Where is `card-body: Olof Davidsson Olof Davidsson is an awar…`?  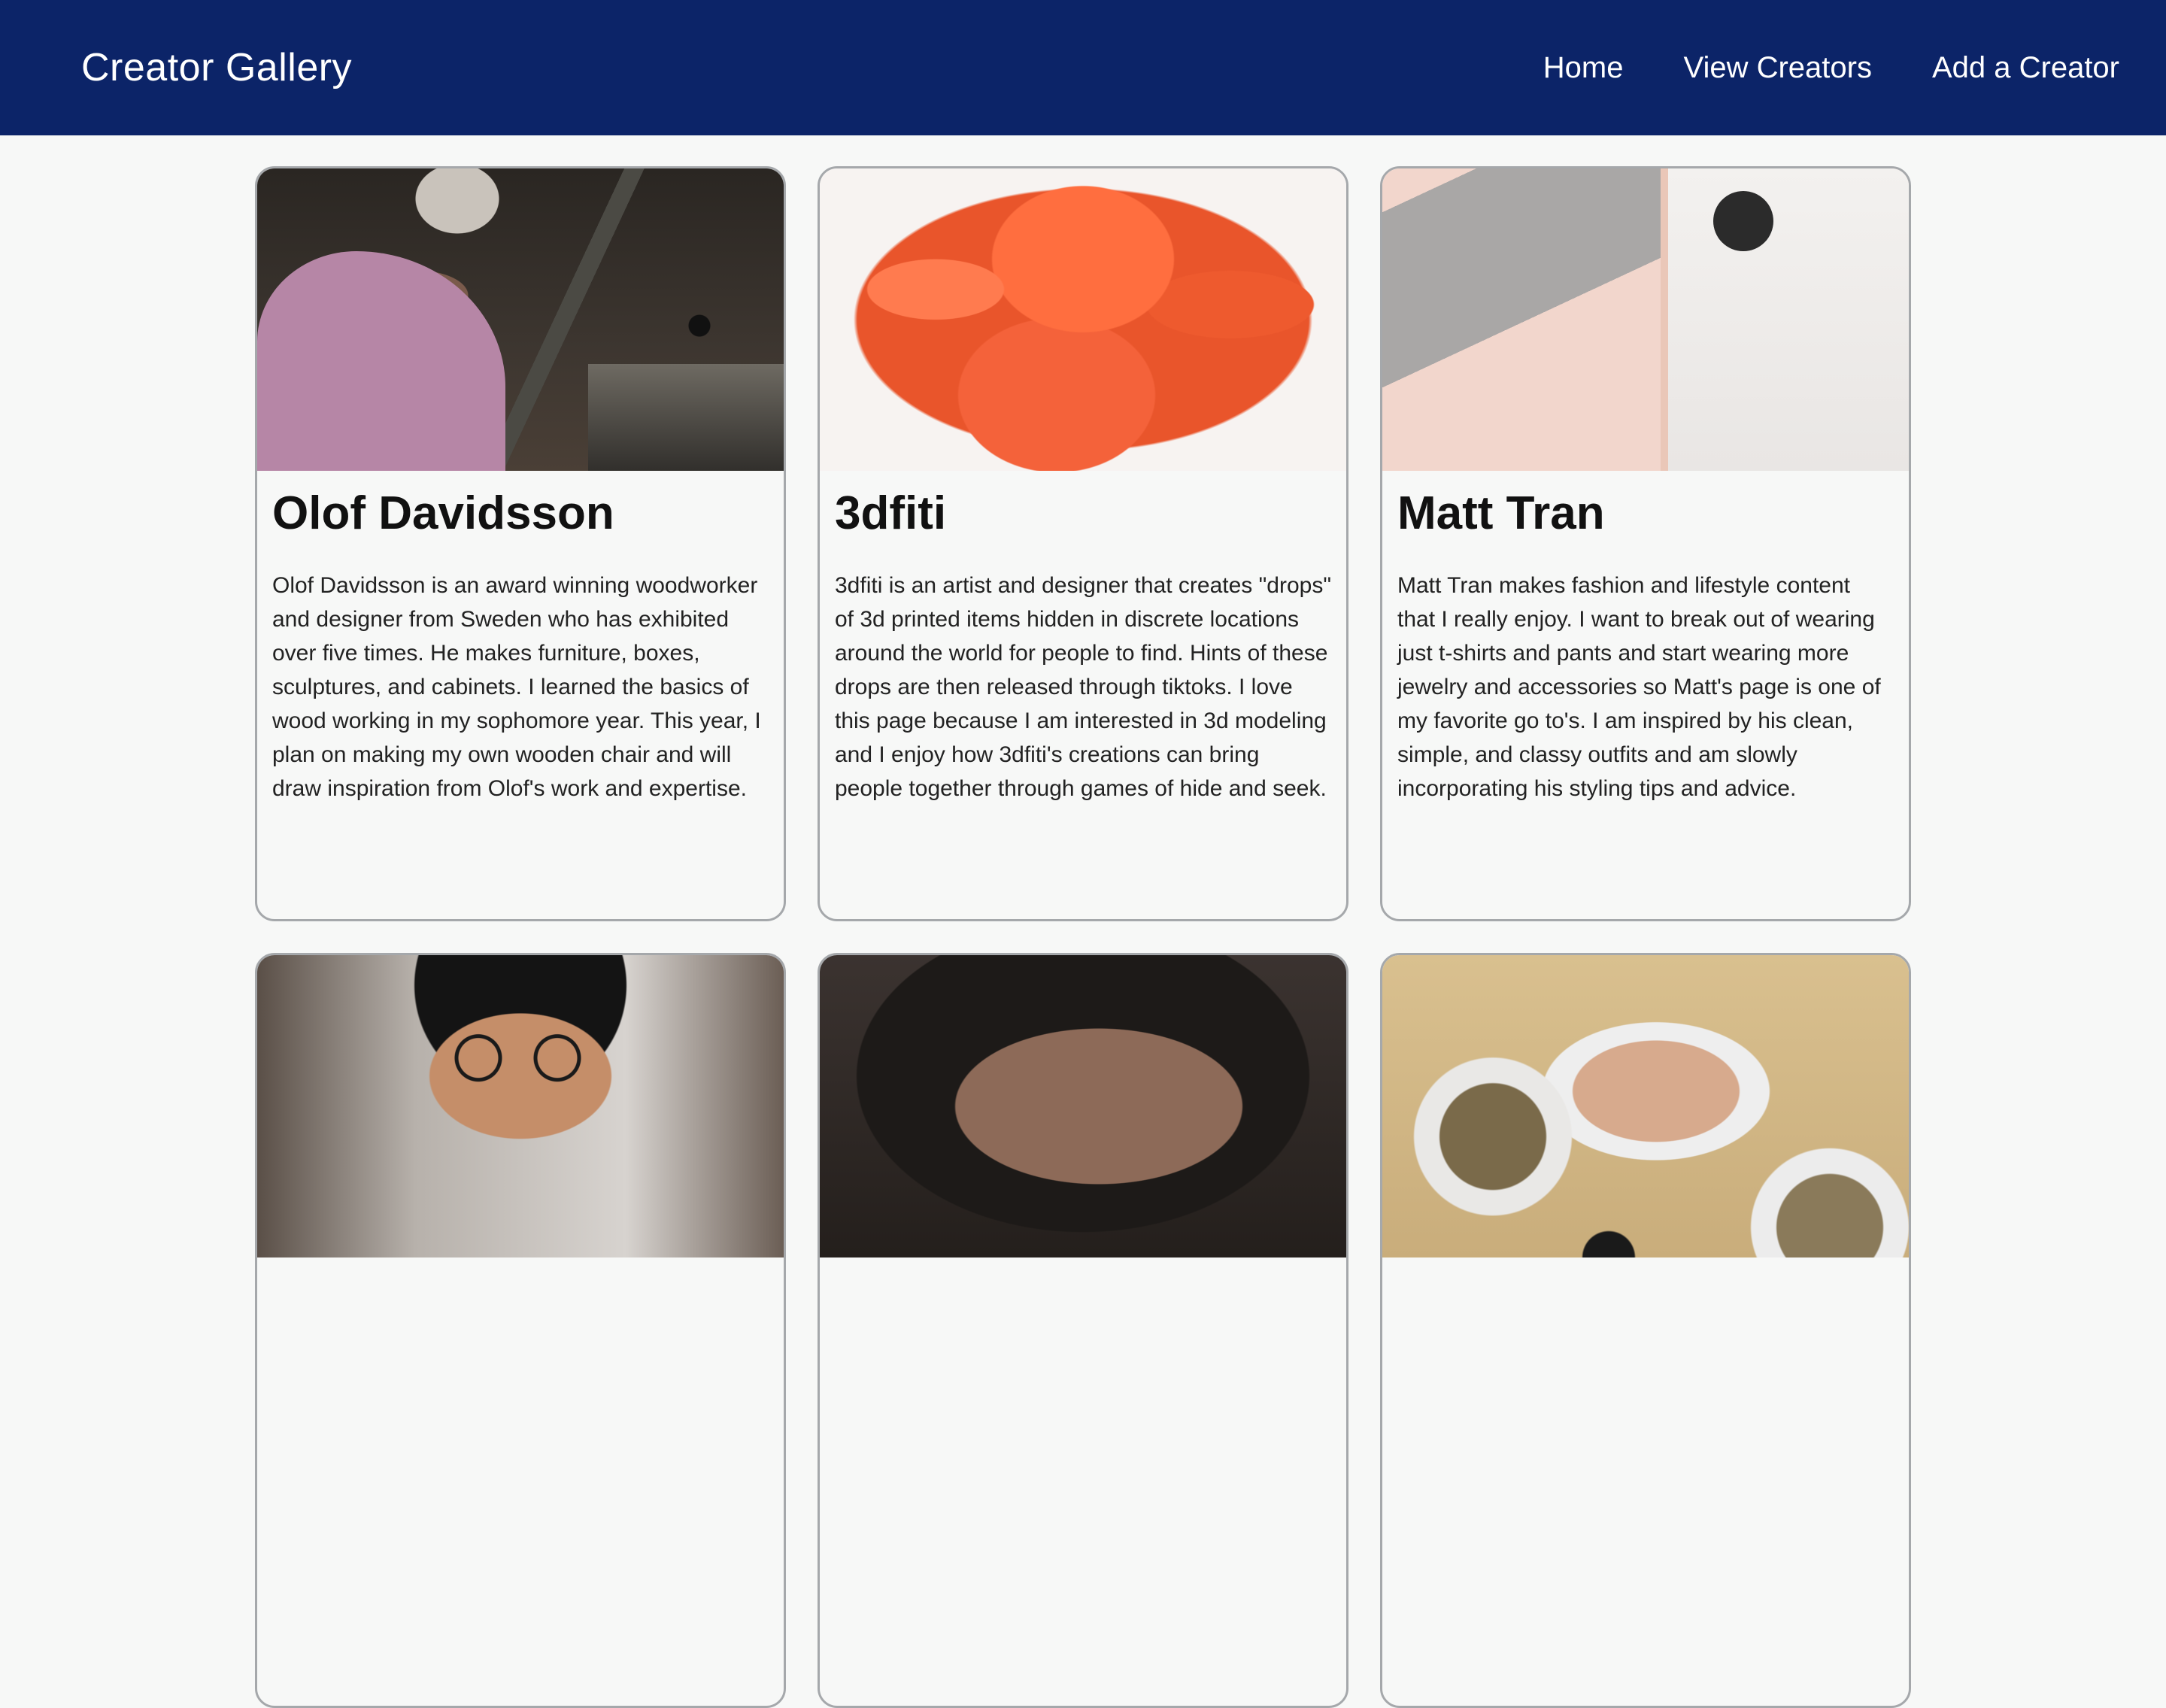 card-body: Olof Davidsson Olof Davidsson is an awar… is located at coordinates (520, 638).